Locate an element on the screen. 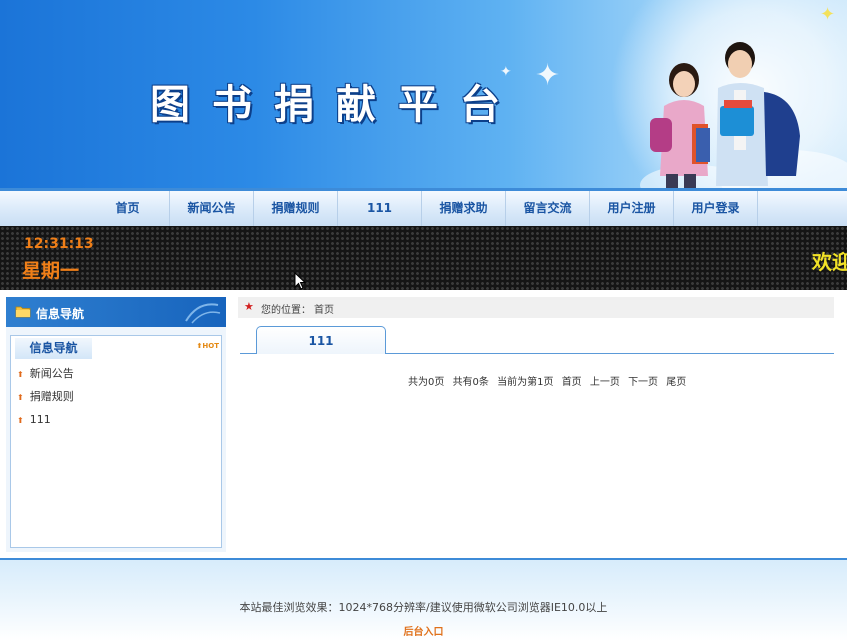 The image size is (847, 641). site-title: 图书捐献平台 is located at coordinates (336, 104).